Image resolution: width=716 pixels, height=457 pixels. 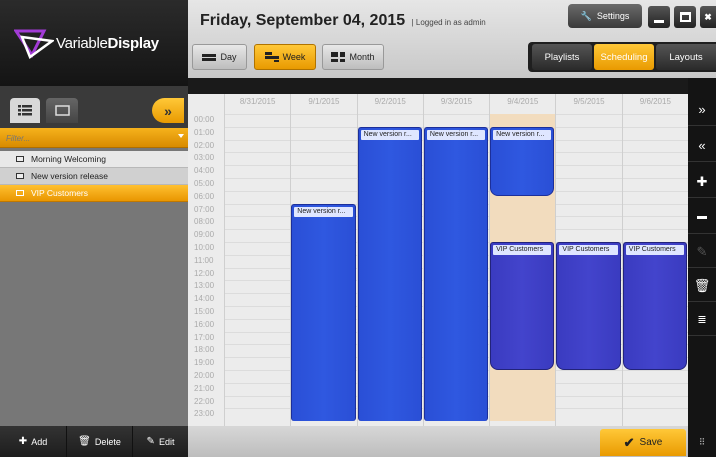 I want to click on tab-scheduling: Scheduling, so click(x=624, y=57).